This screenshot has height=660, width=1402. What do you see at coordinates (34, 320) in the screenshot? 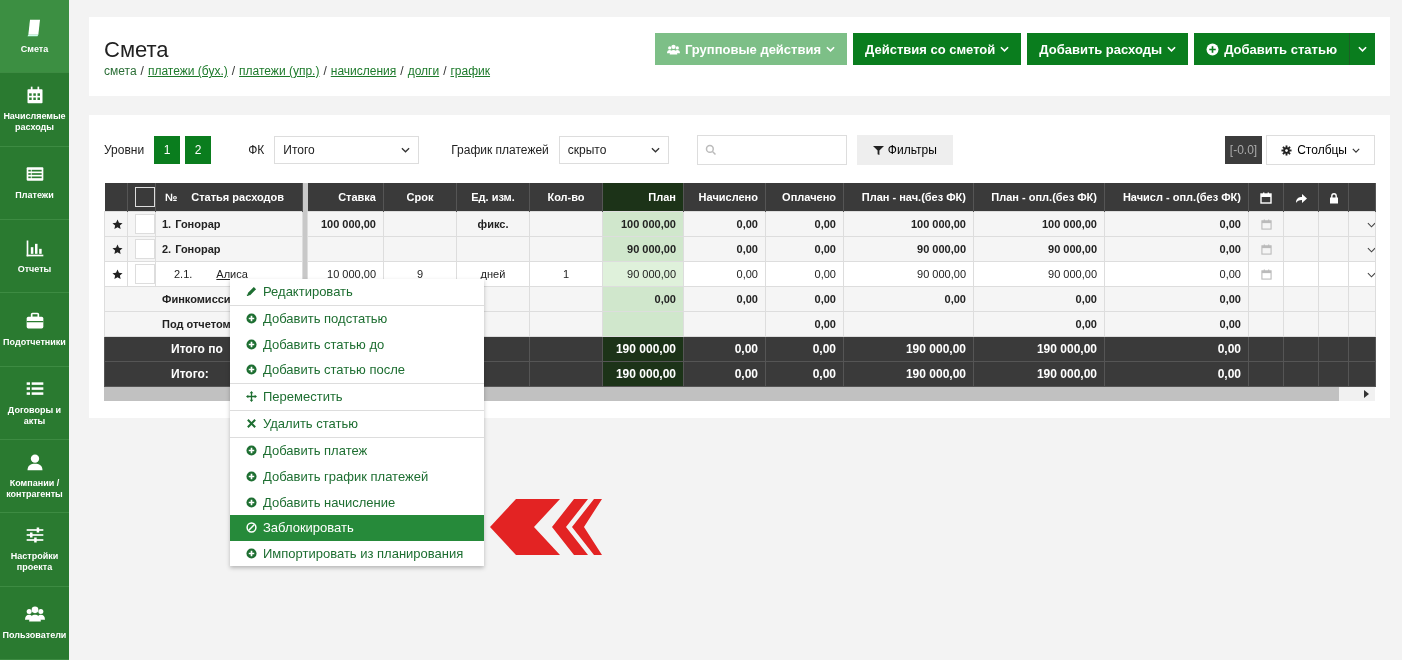
I see `briefcase-icon` at bounding box center [34, 320].